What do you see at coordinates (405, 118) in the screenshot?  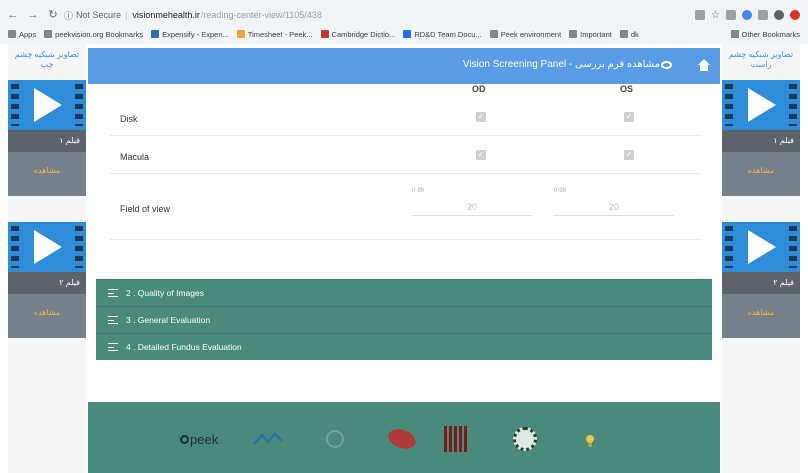 I see `form-row-disk: Disk ✓ ✓` at bounding box center [405, 118].